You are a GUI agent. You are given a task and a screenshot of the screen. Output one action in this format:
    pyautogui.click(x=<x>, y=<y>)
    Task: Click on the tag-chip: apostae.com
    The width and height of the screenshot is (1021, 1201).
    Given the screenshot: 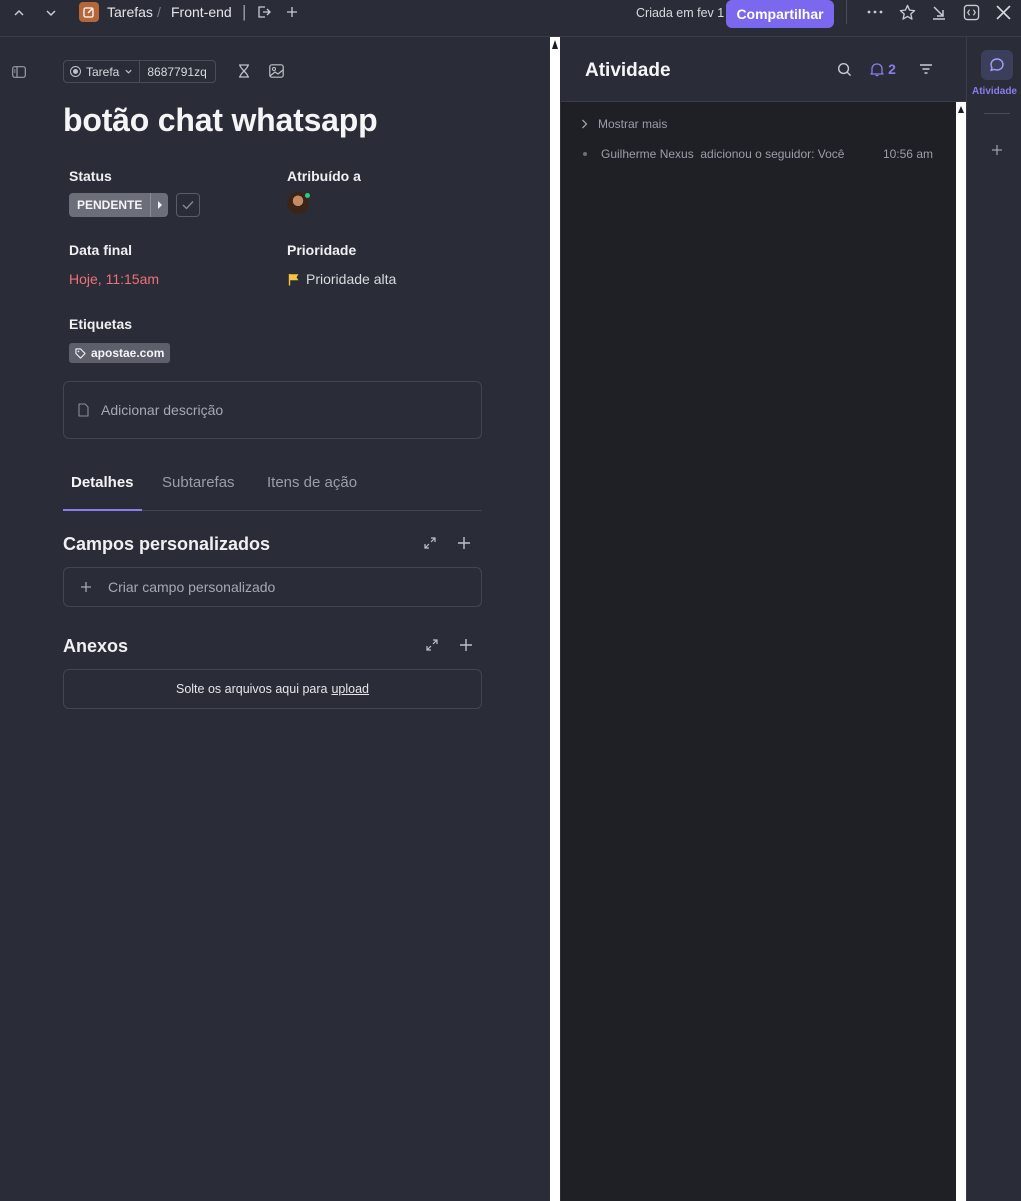 What is the action you would take?
    pyautogui.click(x=120, y=353)
    